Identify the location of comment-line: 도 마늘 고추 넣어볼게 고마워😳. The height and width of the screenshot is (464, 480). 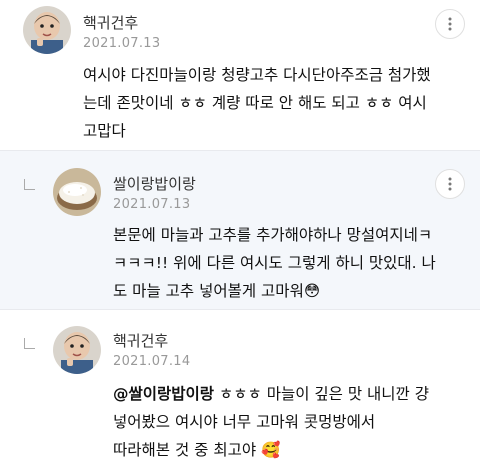
(216, 291).